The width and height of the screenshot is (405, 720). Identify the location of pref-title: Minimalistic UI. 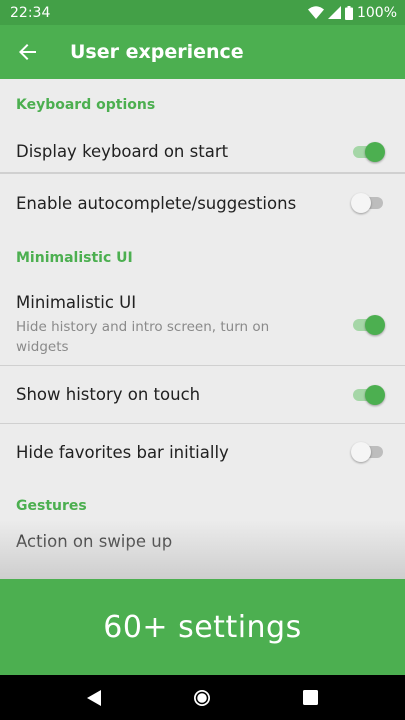
(76, 302).